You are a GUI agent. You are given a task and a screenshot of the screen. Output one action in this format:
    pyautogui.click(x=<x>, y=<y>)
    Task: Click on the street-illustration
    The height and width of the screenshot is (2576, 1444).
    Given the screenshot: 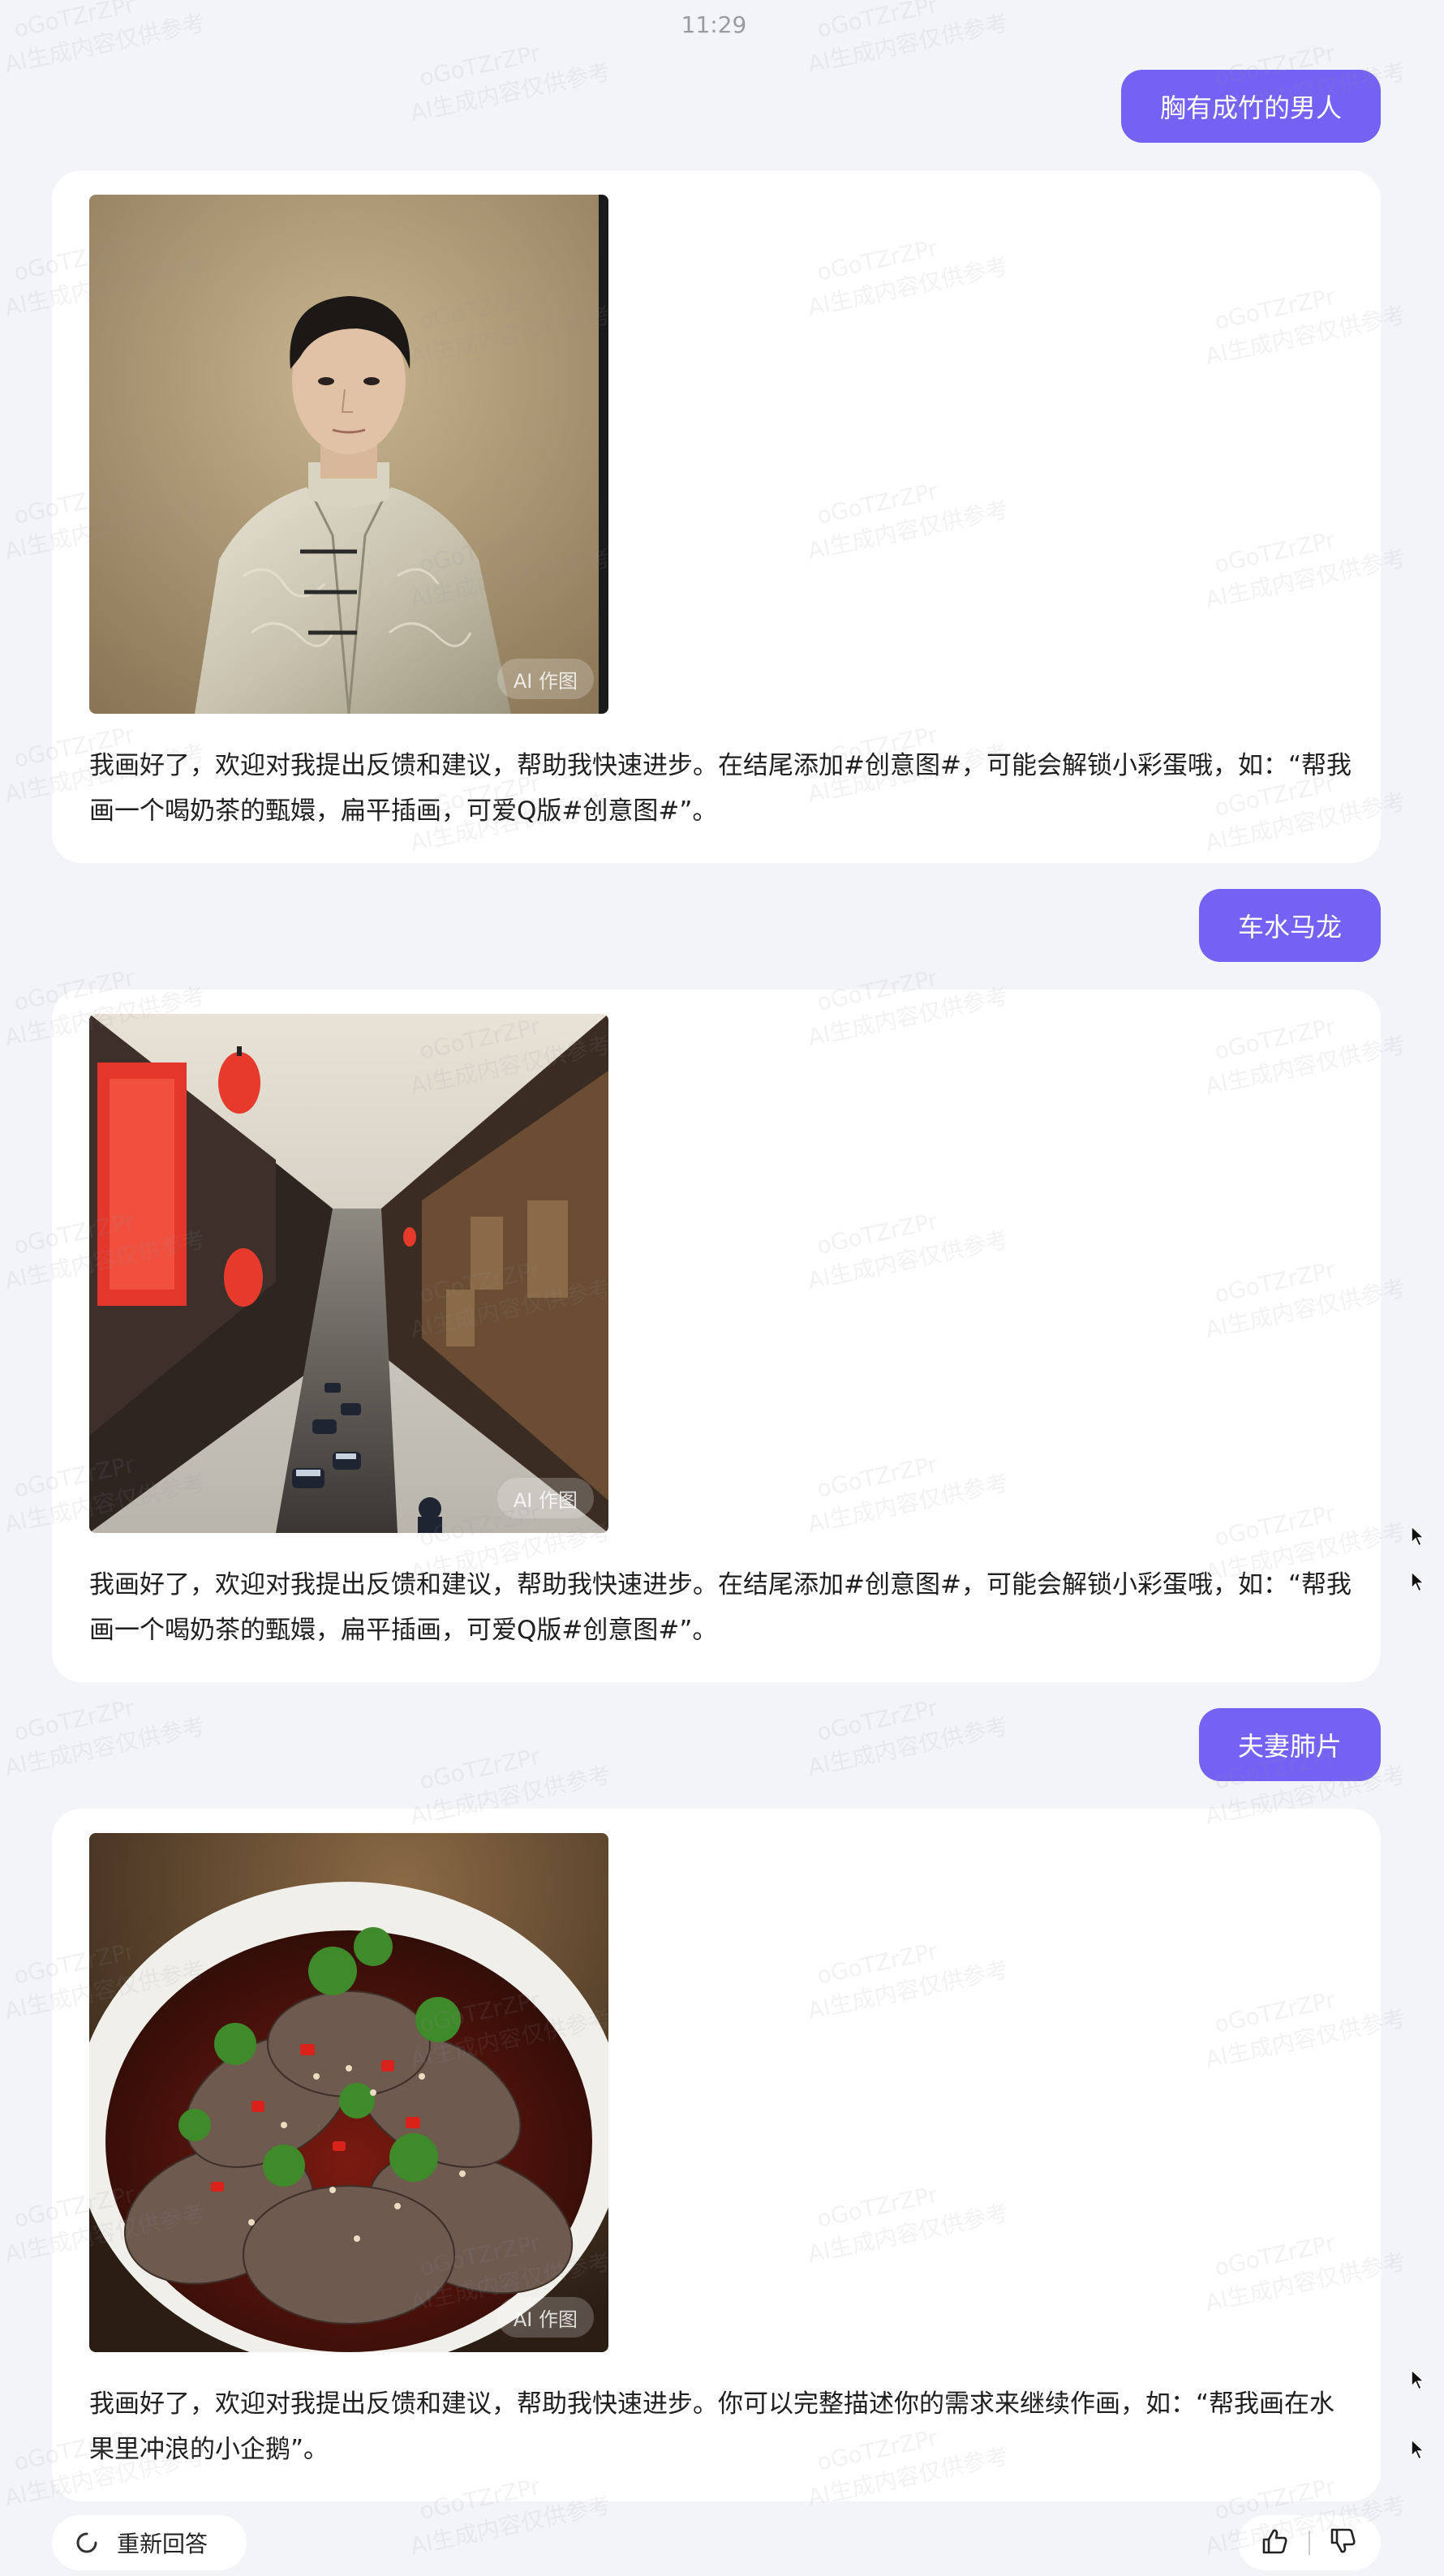 What is the action you would take?
    pyautogui.click(x=348, y=1273)
    